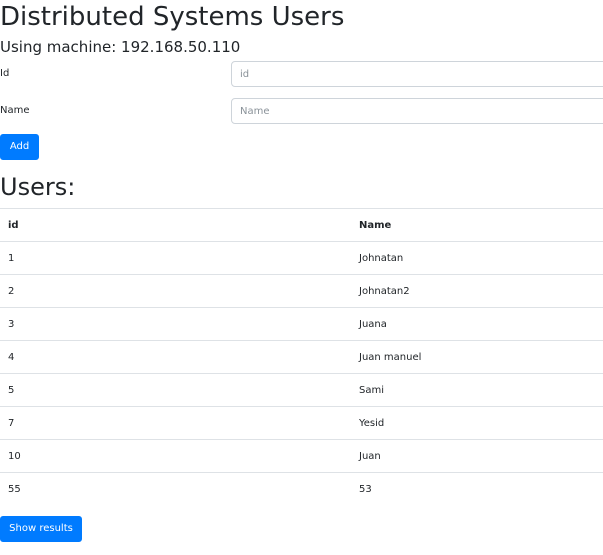 The height and width of the screenshot is (555, 603). I want to click on cell-id: 4, so click(175, 357).